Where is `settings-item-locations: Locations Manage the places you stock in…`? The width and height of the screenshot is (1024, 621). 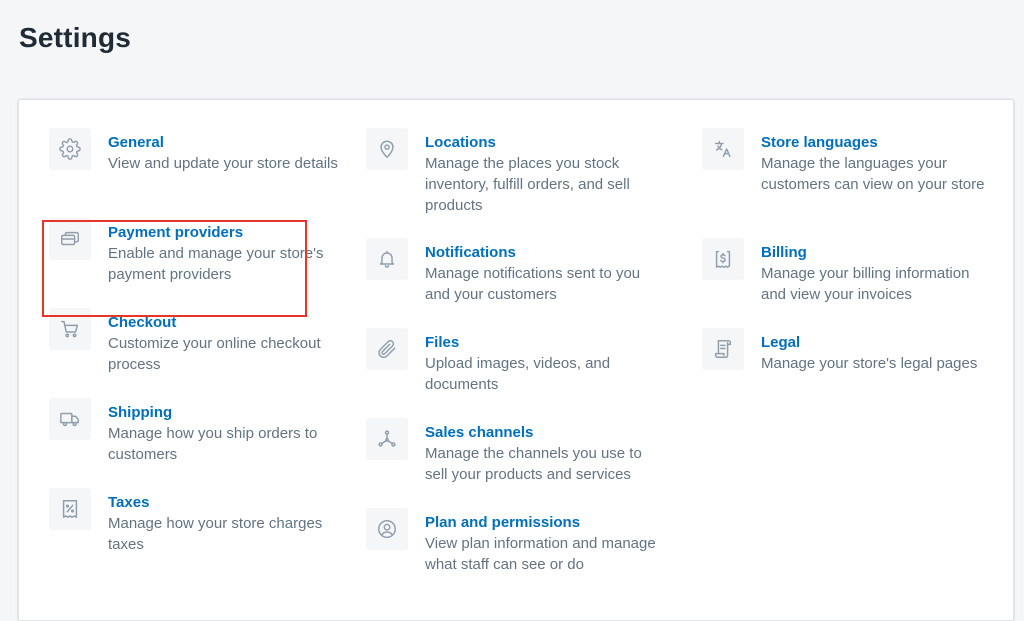
settings-item-locations: Locations Manage the places you stock in… is located at coordinates (516, 171).